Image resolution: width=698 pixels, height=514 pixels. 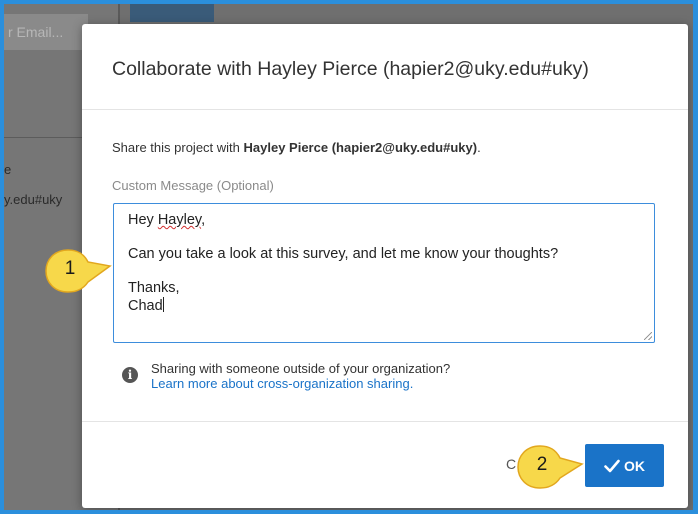 I want to click on message-signature-line: Chad, so click(x=384, y=306).